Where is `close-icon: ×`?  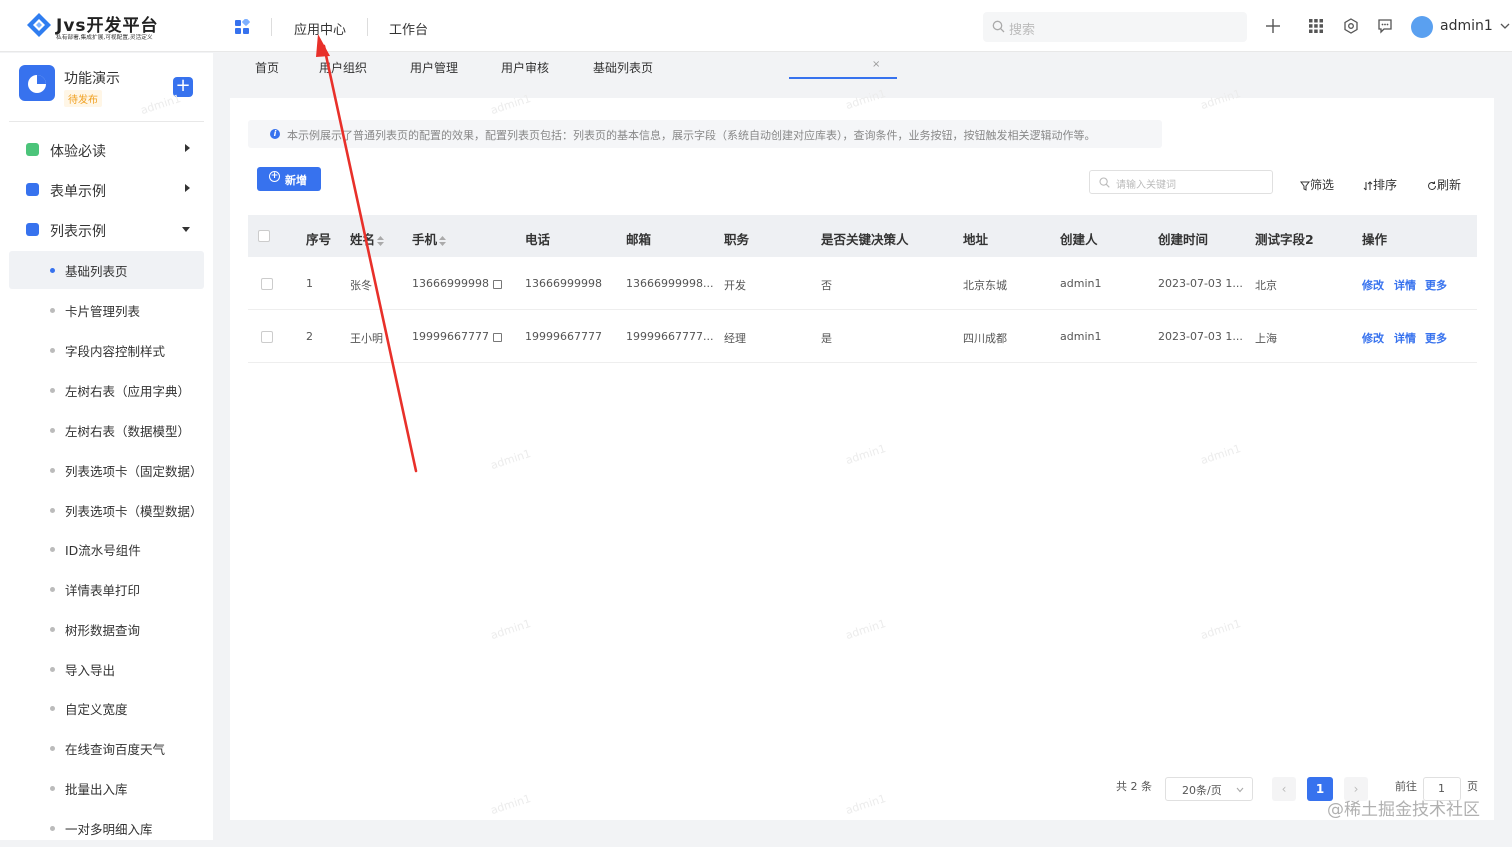
close-icon: × is located at coordinates (876, 64).